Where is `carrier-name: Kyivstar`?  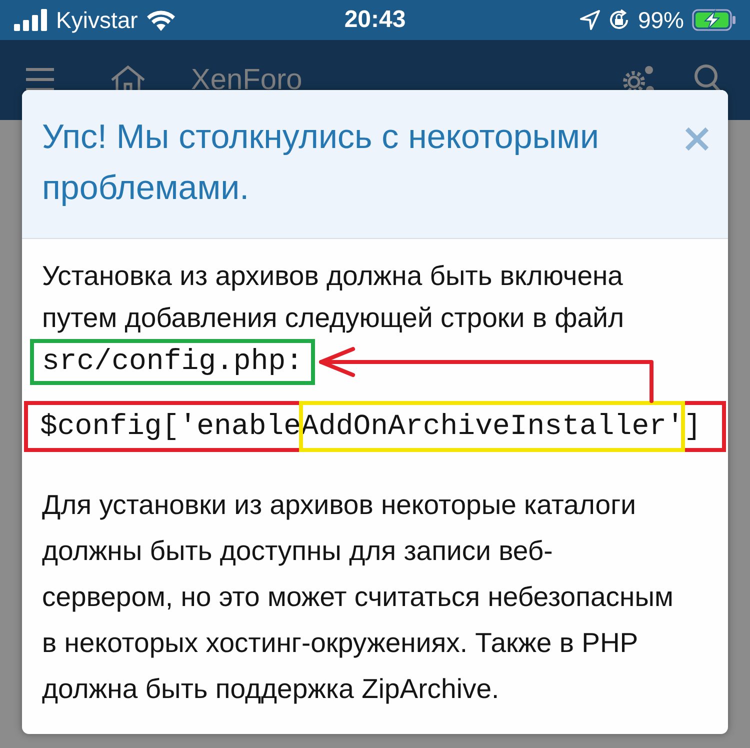 carrier-name: Kyivstar is located at coordinates (97, 20).